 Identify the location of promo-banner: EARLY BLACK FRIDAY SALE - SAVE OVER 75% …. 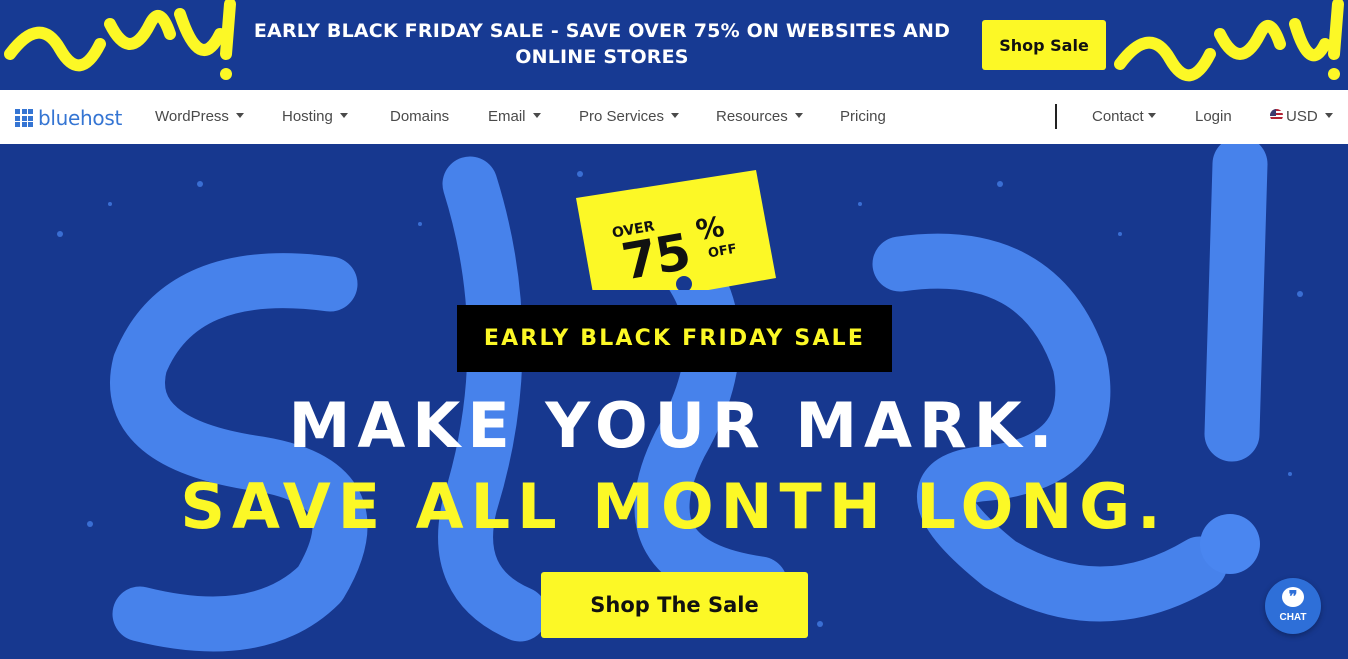
(674, 45).